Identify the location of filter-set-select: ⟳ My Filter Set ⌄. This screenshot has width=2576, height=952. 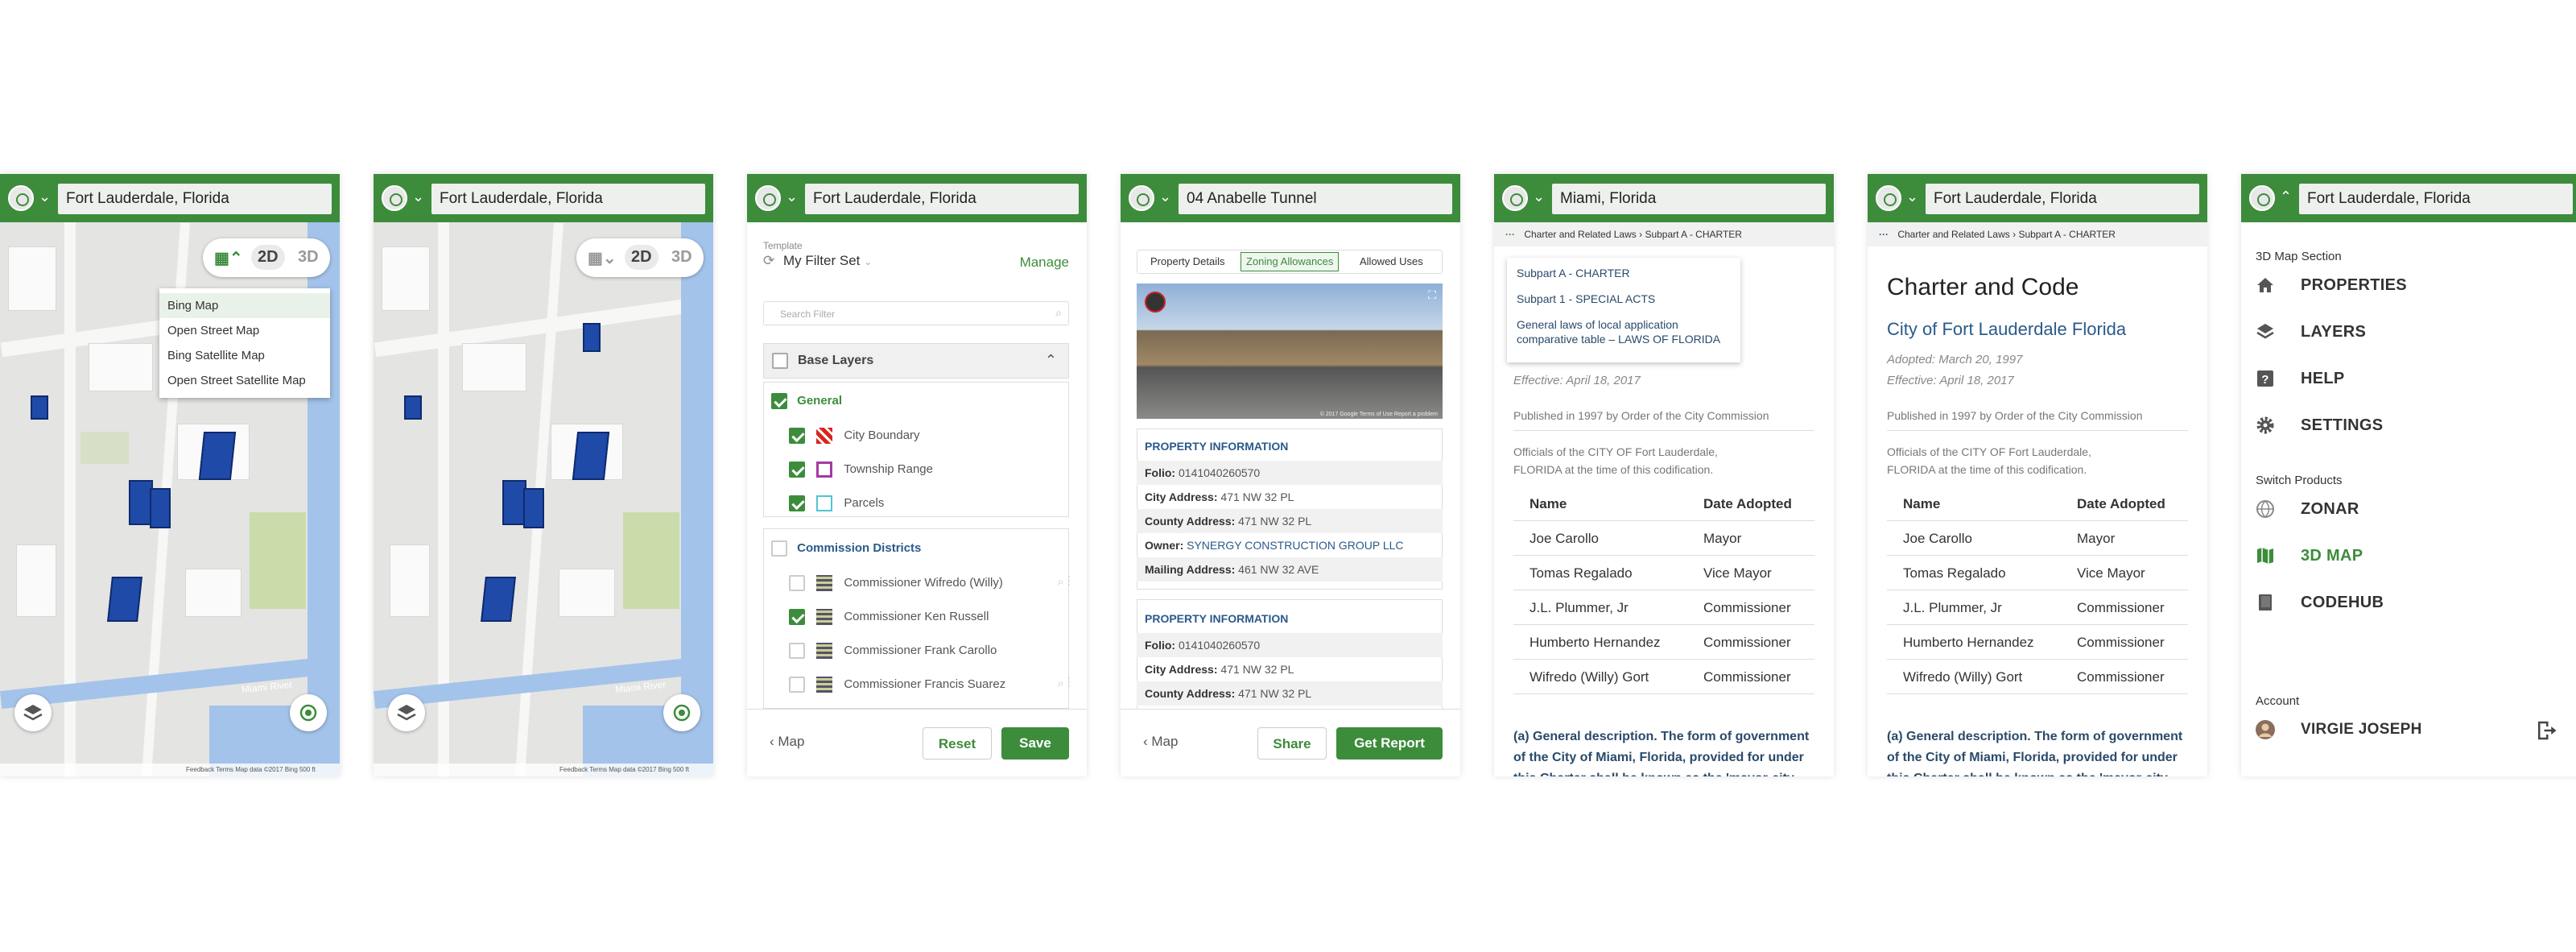
(817, 261).